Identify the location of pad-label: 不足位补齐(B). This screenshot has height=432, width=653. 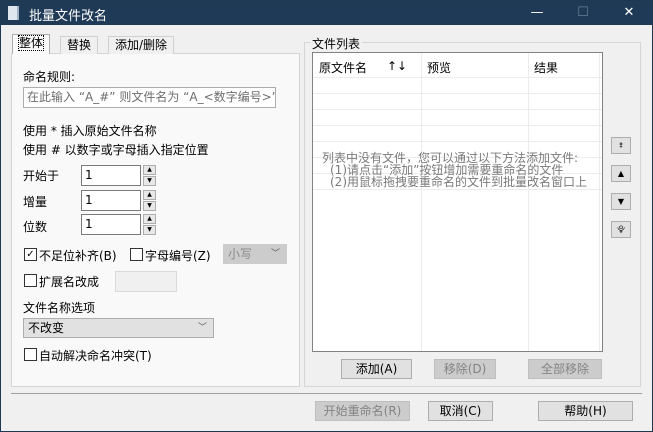
(78, 256).